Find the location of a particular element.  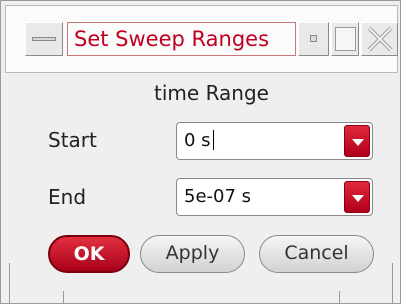

minimize-button is located at coordinates (313, 39).